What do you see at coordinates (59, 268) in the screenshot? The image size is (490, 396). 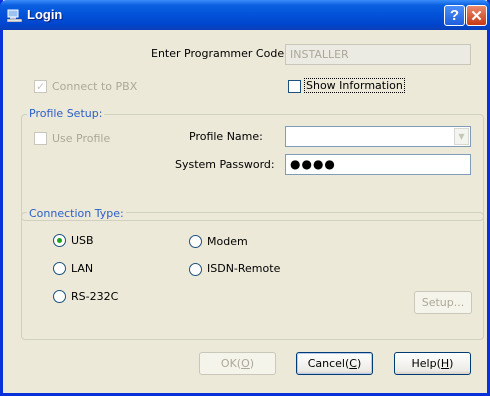 I see `lan-radio` at bounding box center [59, 268].